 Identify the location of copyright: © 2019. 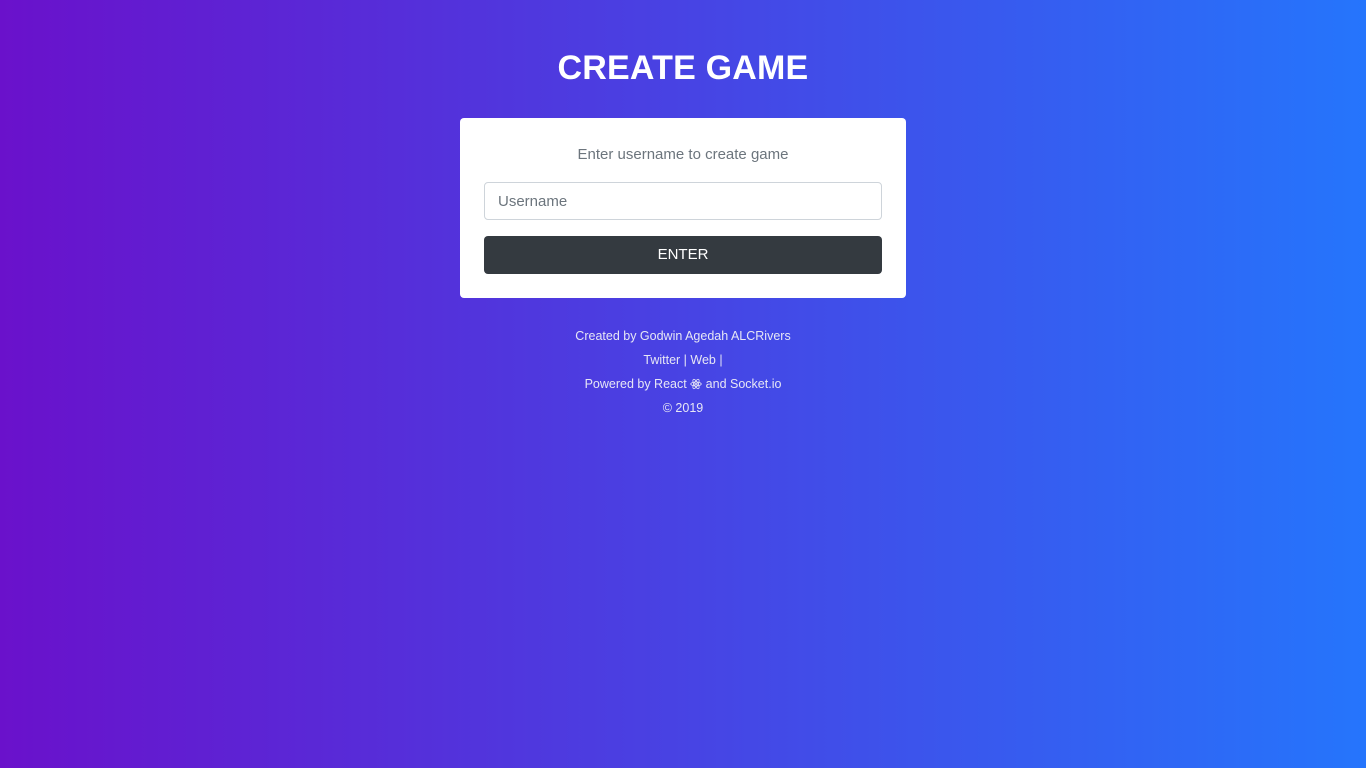
(683, 408).